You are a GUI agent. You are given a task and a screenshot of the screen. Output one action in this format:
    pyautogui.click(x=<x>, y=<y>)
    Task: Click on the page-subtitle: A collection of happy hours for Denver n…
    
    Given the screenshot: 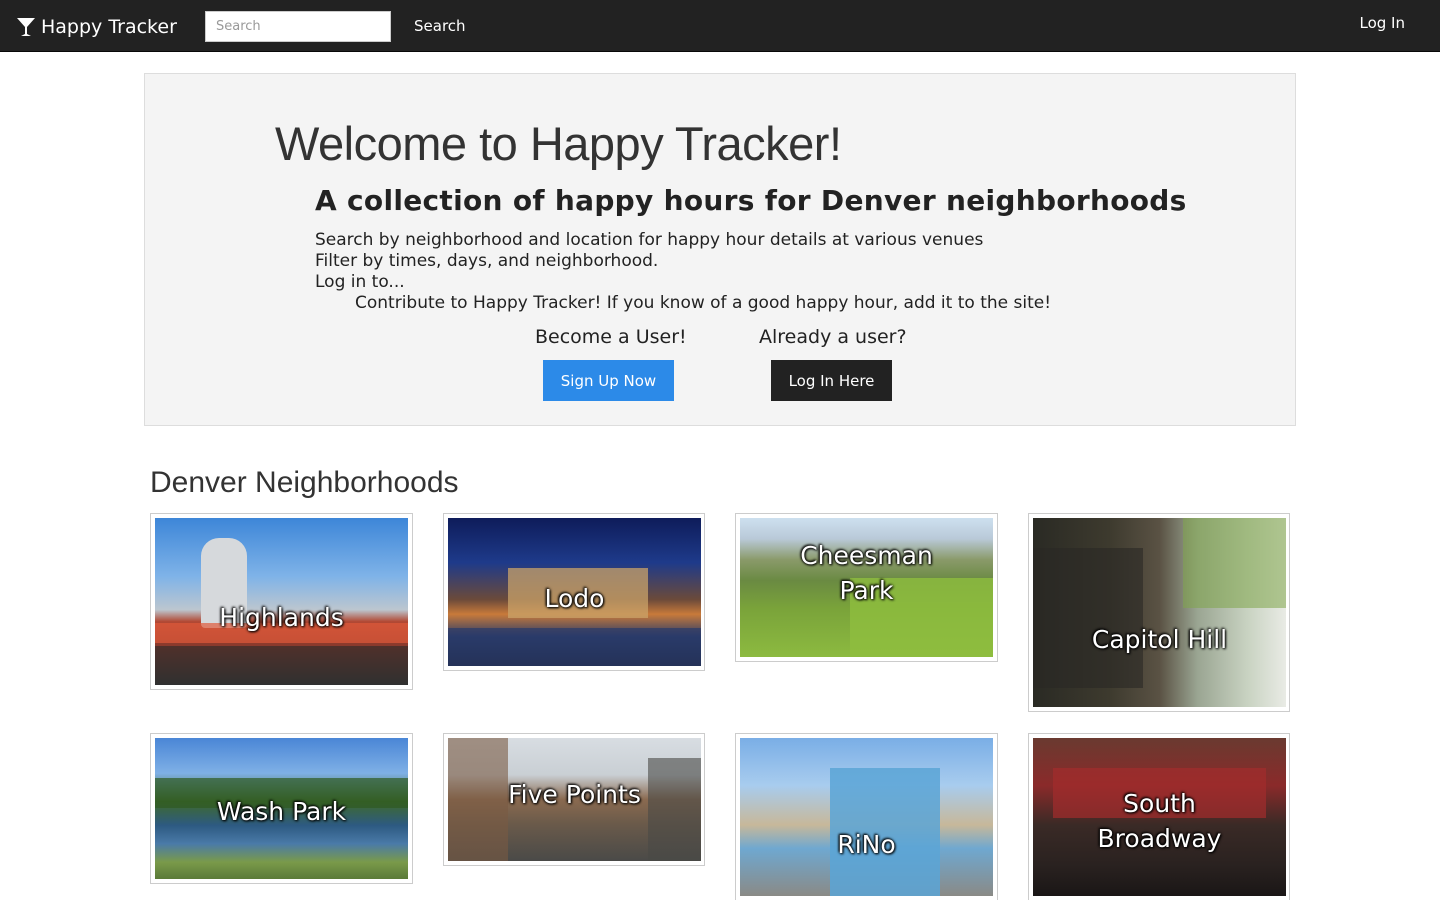 What is the action you would take?
    pyautogui.click(x=751, y=200)
    